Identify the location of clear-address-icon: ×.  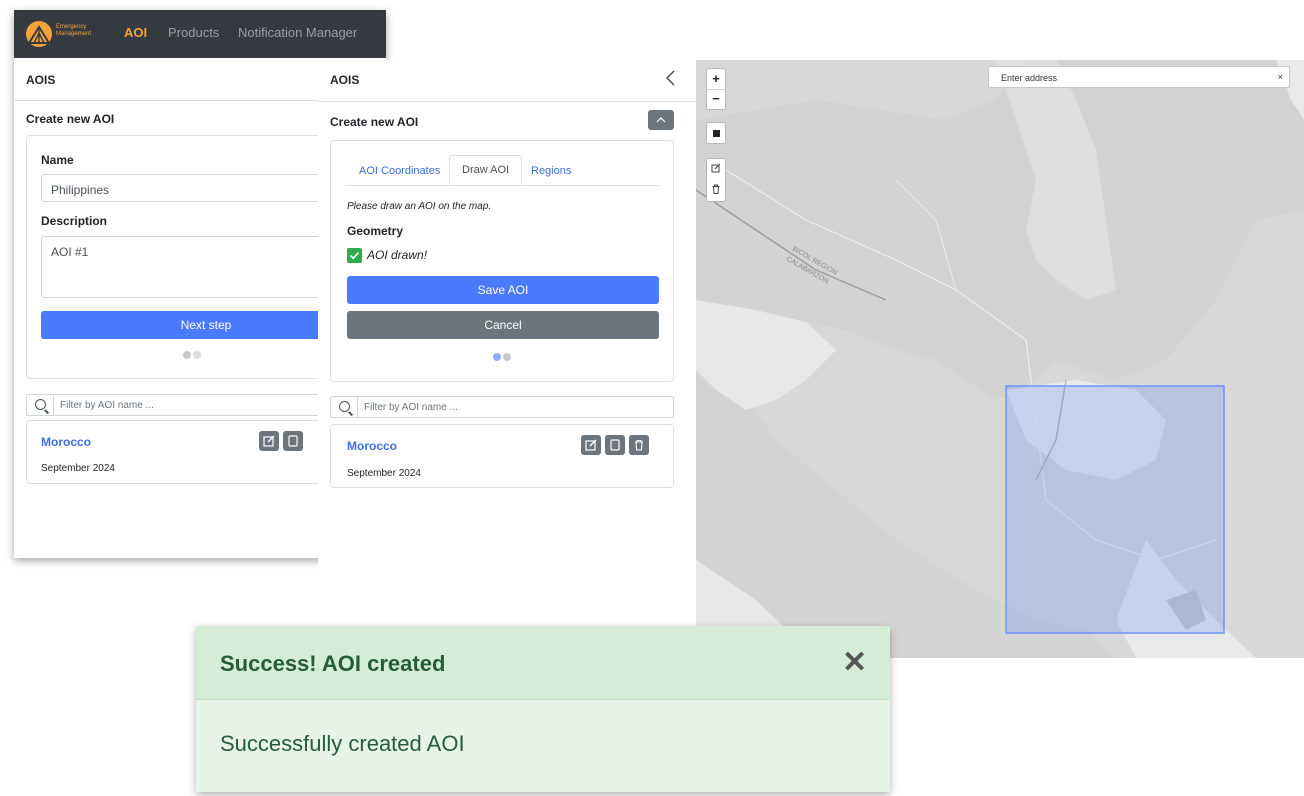
(1280, 77).